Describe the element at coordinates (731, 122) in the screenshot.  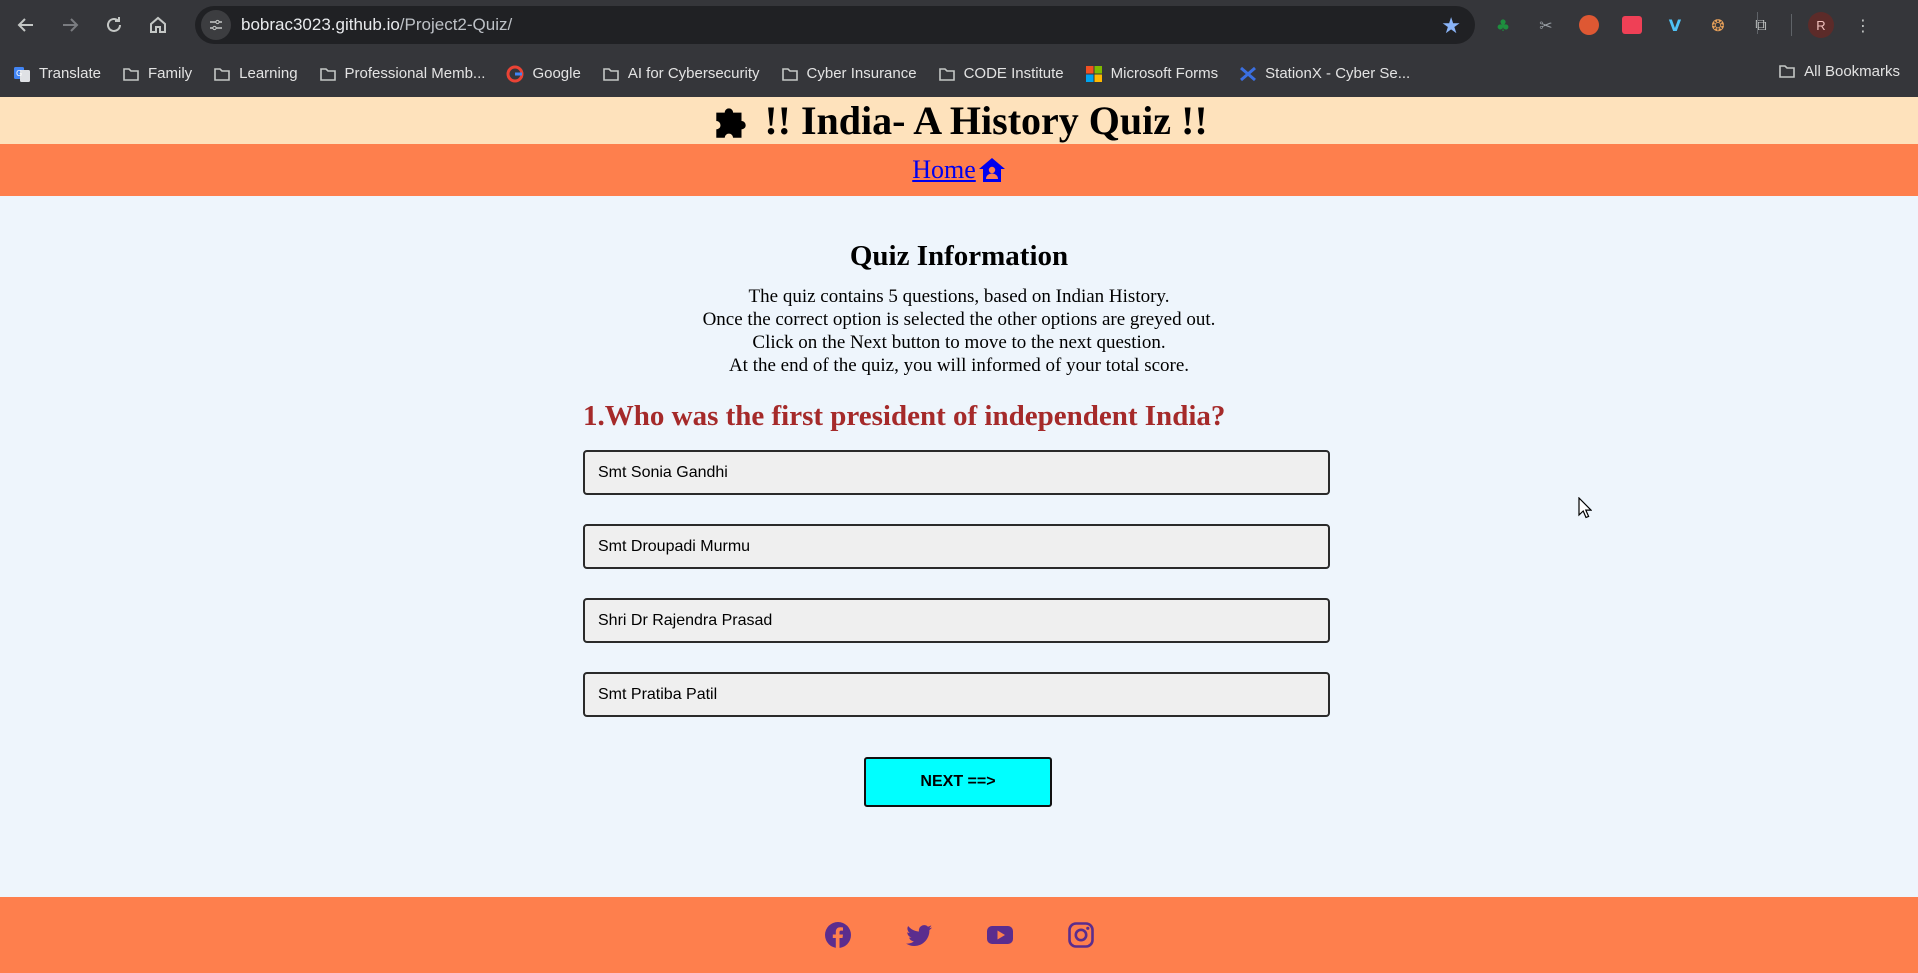
I see `puzzle-piece-icon` at that location.